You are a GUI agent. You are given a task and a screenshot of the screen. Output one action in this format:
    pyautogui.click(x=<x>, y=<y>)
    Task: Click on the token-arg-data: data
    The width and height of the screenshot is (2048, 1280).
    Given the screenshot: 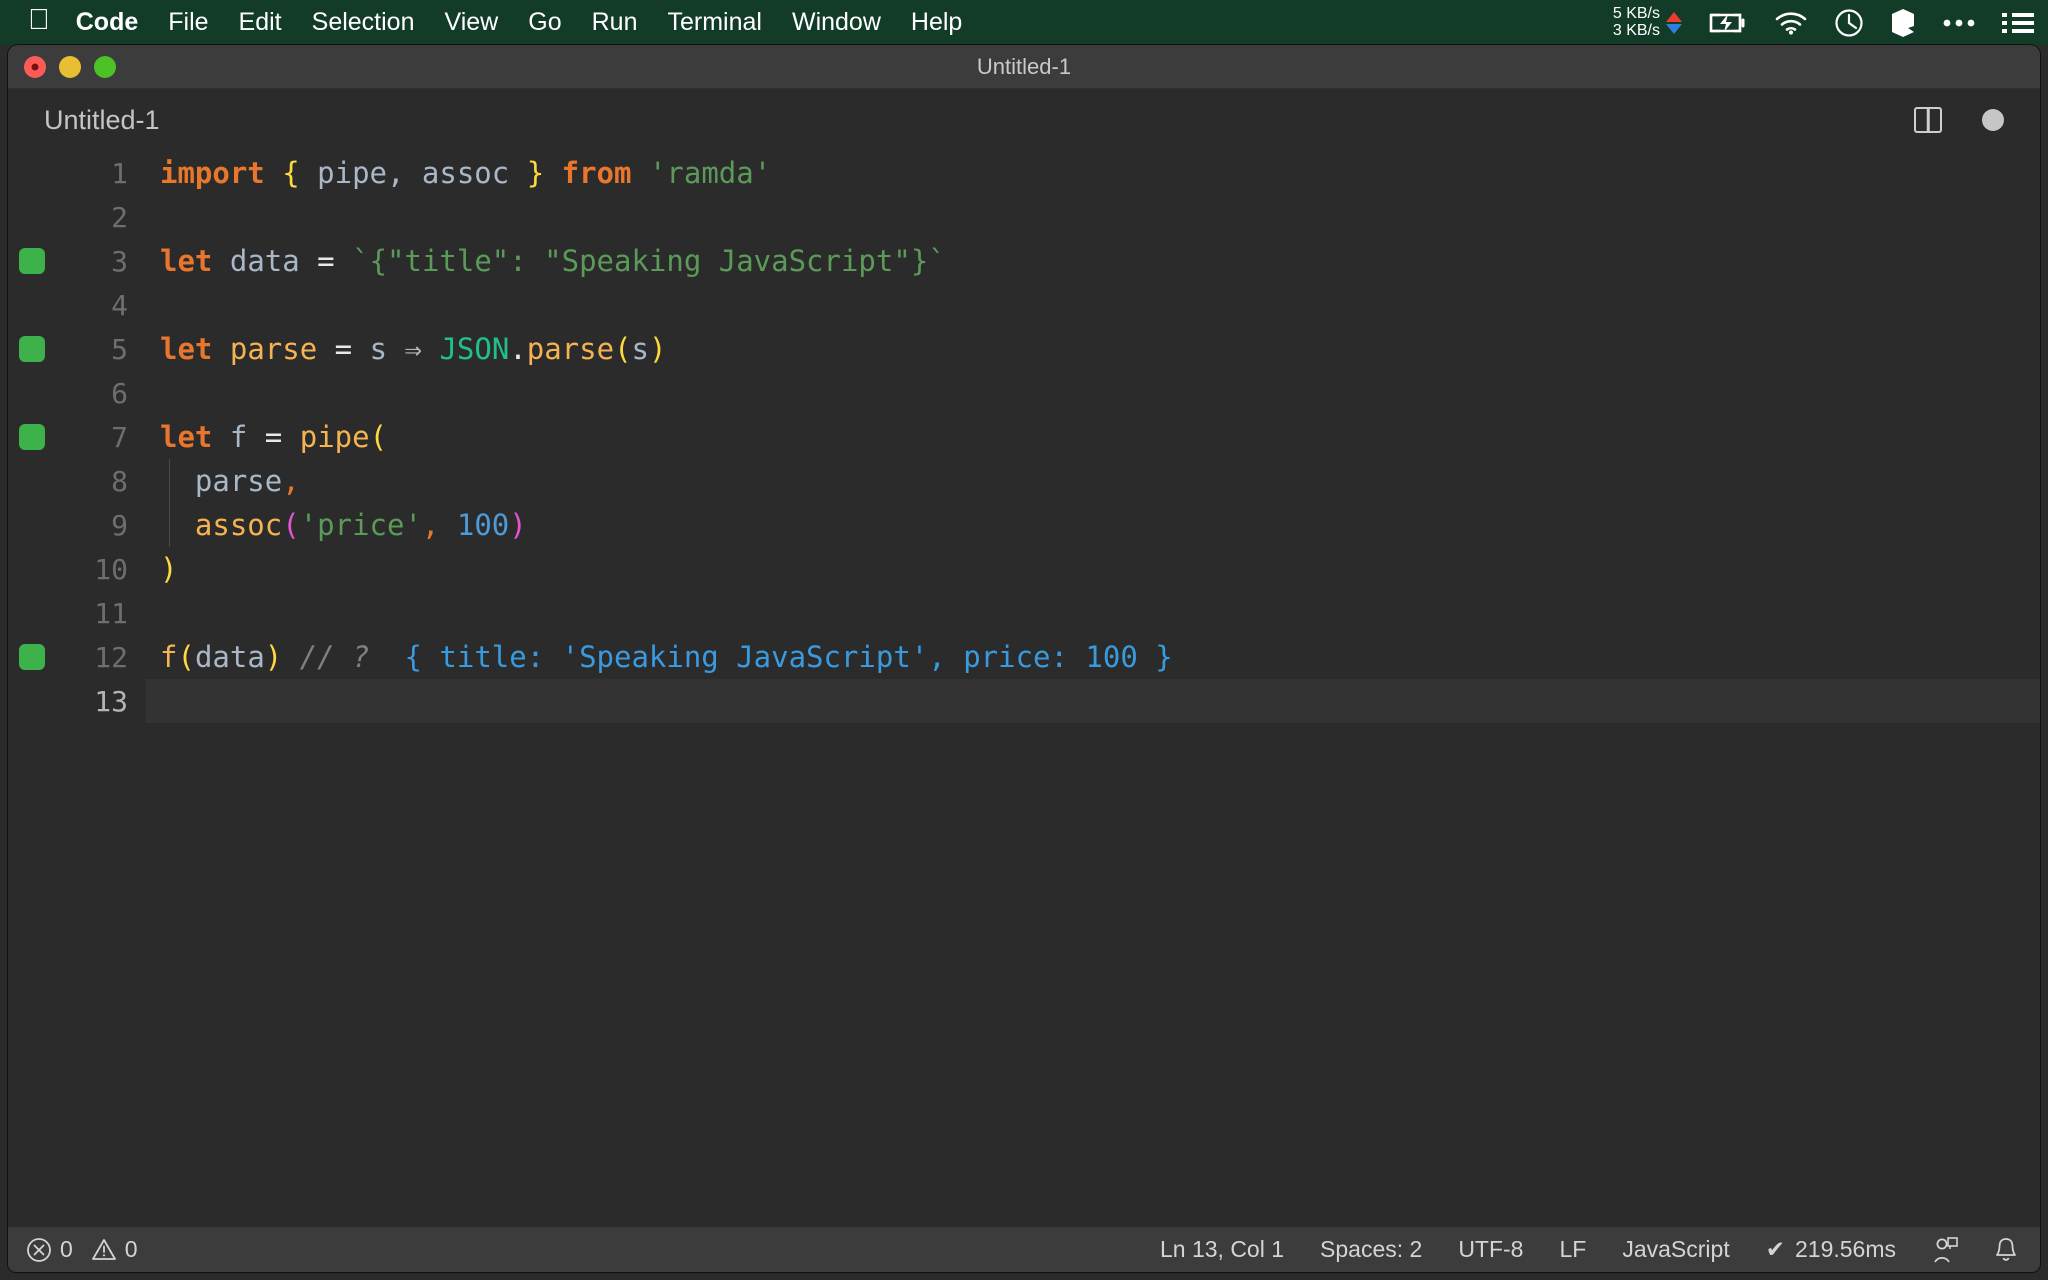 What is the action you would take?
    pyautogui.click(x=229, y=657)
    